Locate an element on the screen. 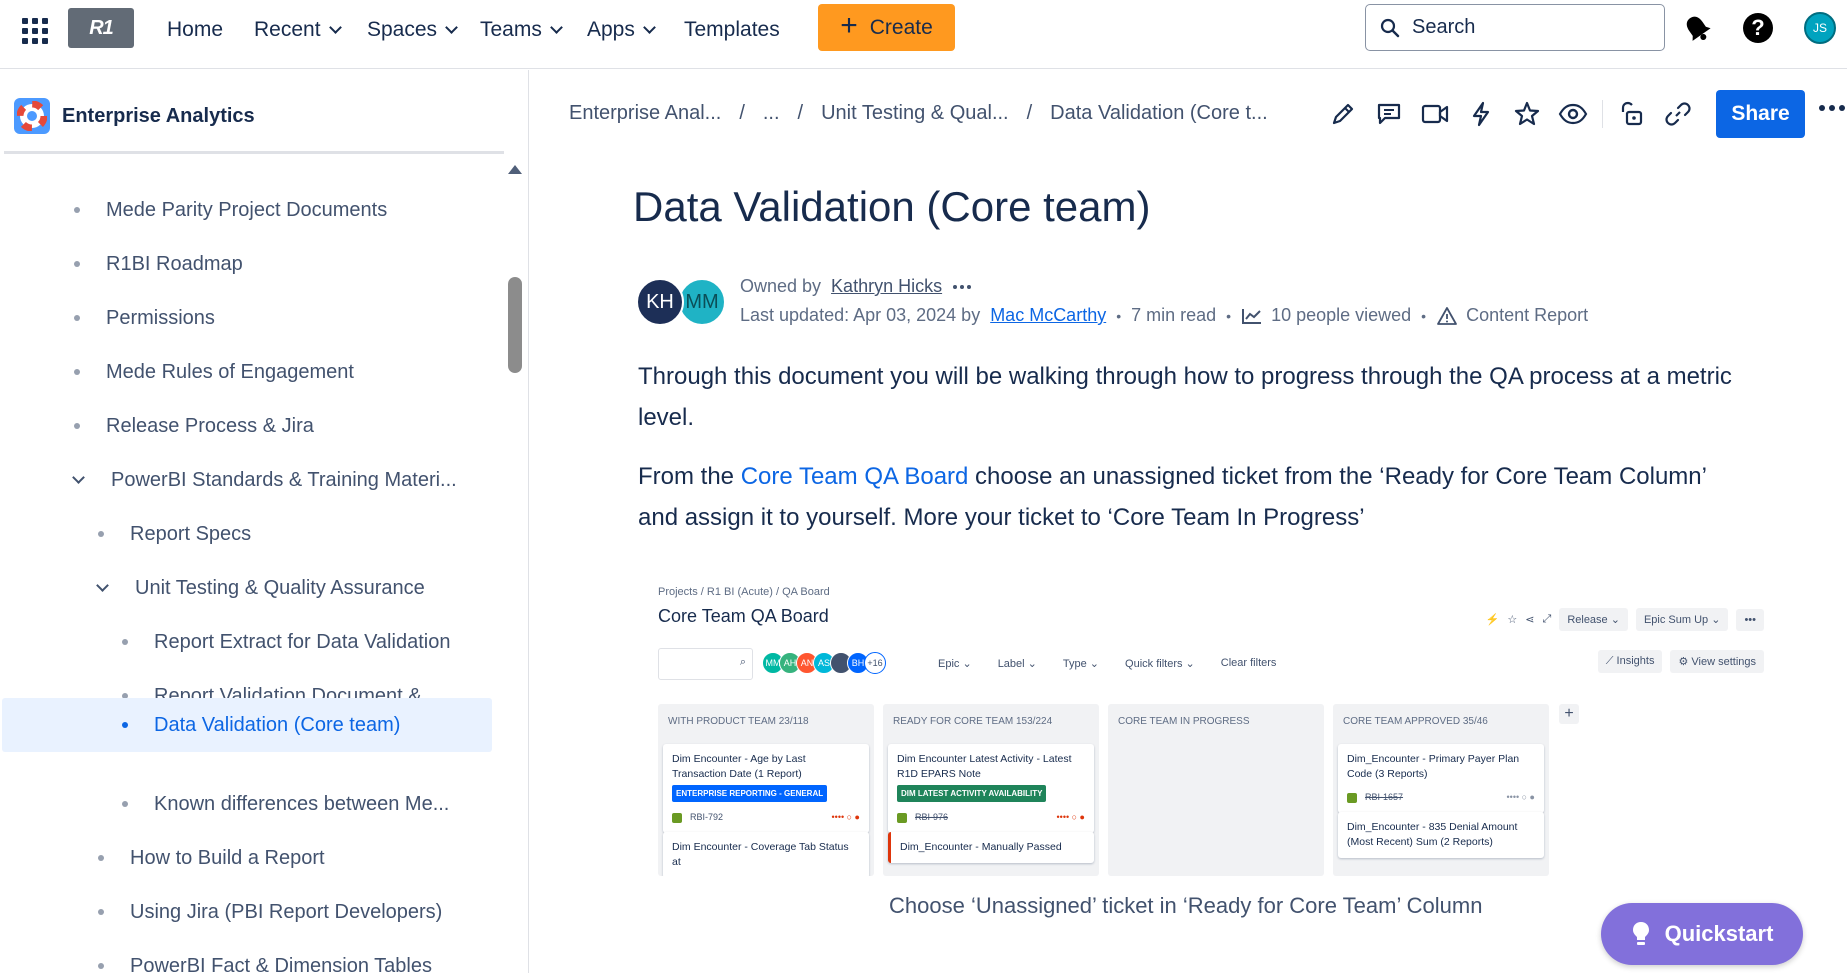 The height and width of the screenshot is (973, 1847). watch-eye-icon is located at coordinates (1573, 114).